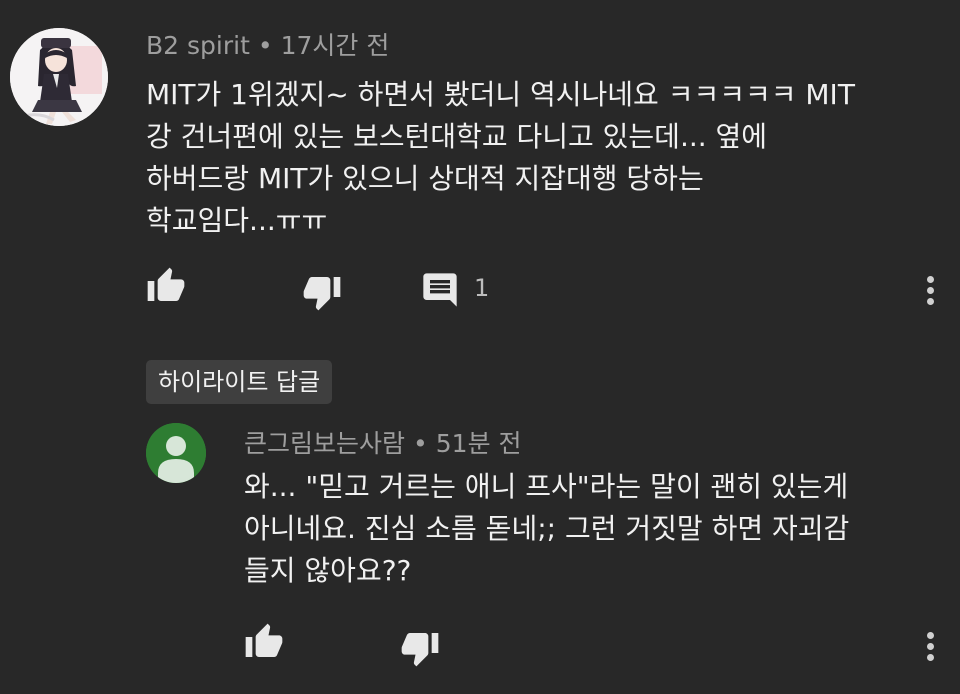  I want to click on reply-text-line: 아니네요. 진심 소름 돋네;; 그런 거짓말 하면 자괴감, so click(547, 528).